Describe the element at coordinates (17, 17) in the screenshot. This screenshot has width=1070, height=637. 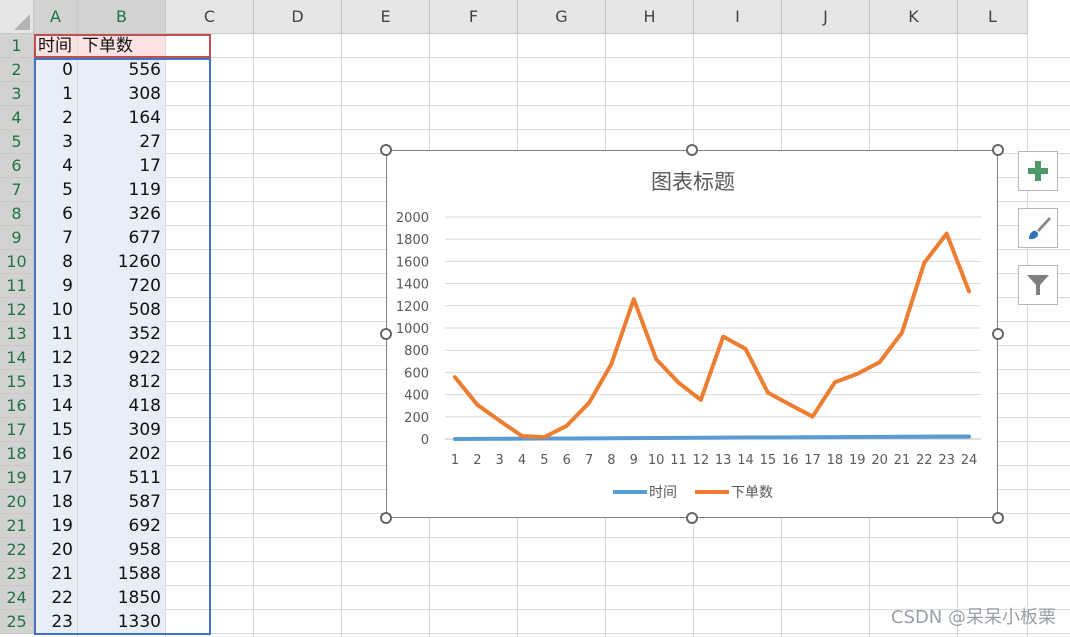
I see `select-all-corner` at that location.